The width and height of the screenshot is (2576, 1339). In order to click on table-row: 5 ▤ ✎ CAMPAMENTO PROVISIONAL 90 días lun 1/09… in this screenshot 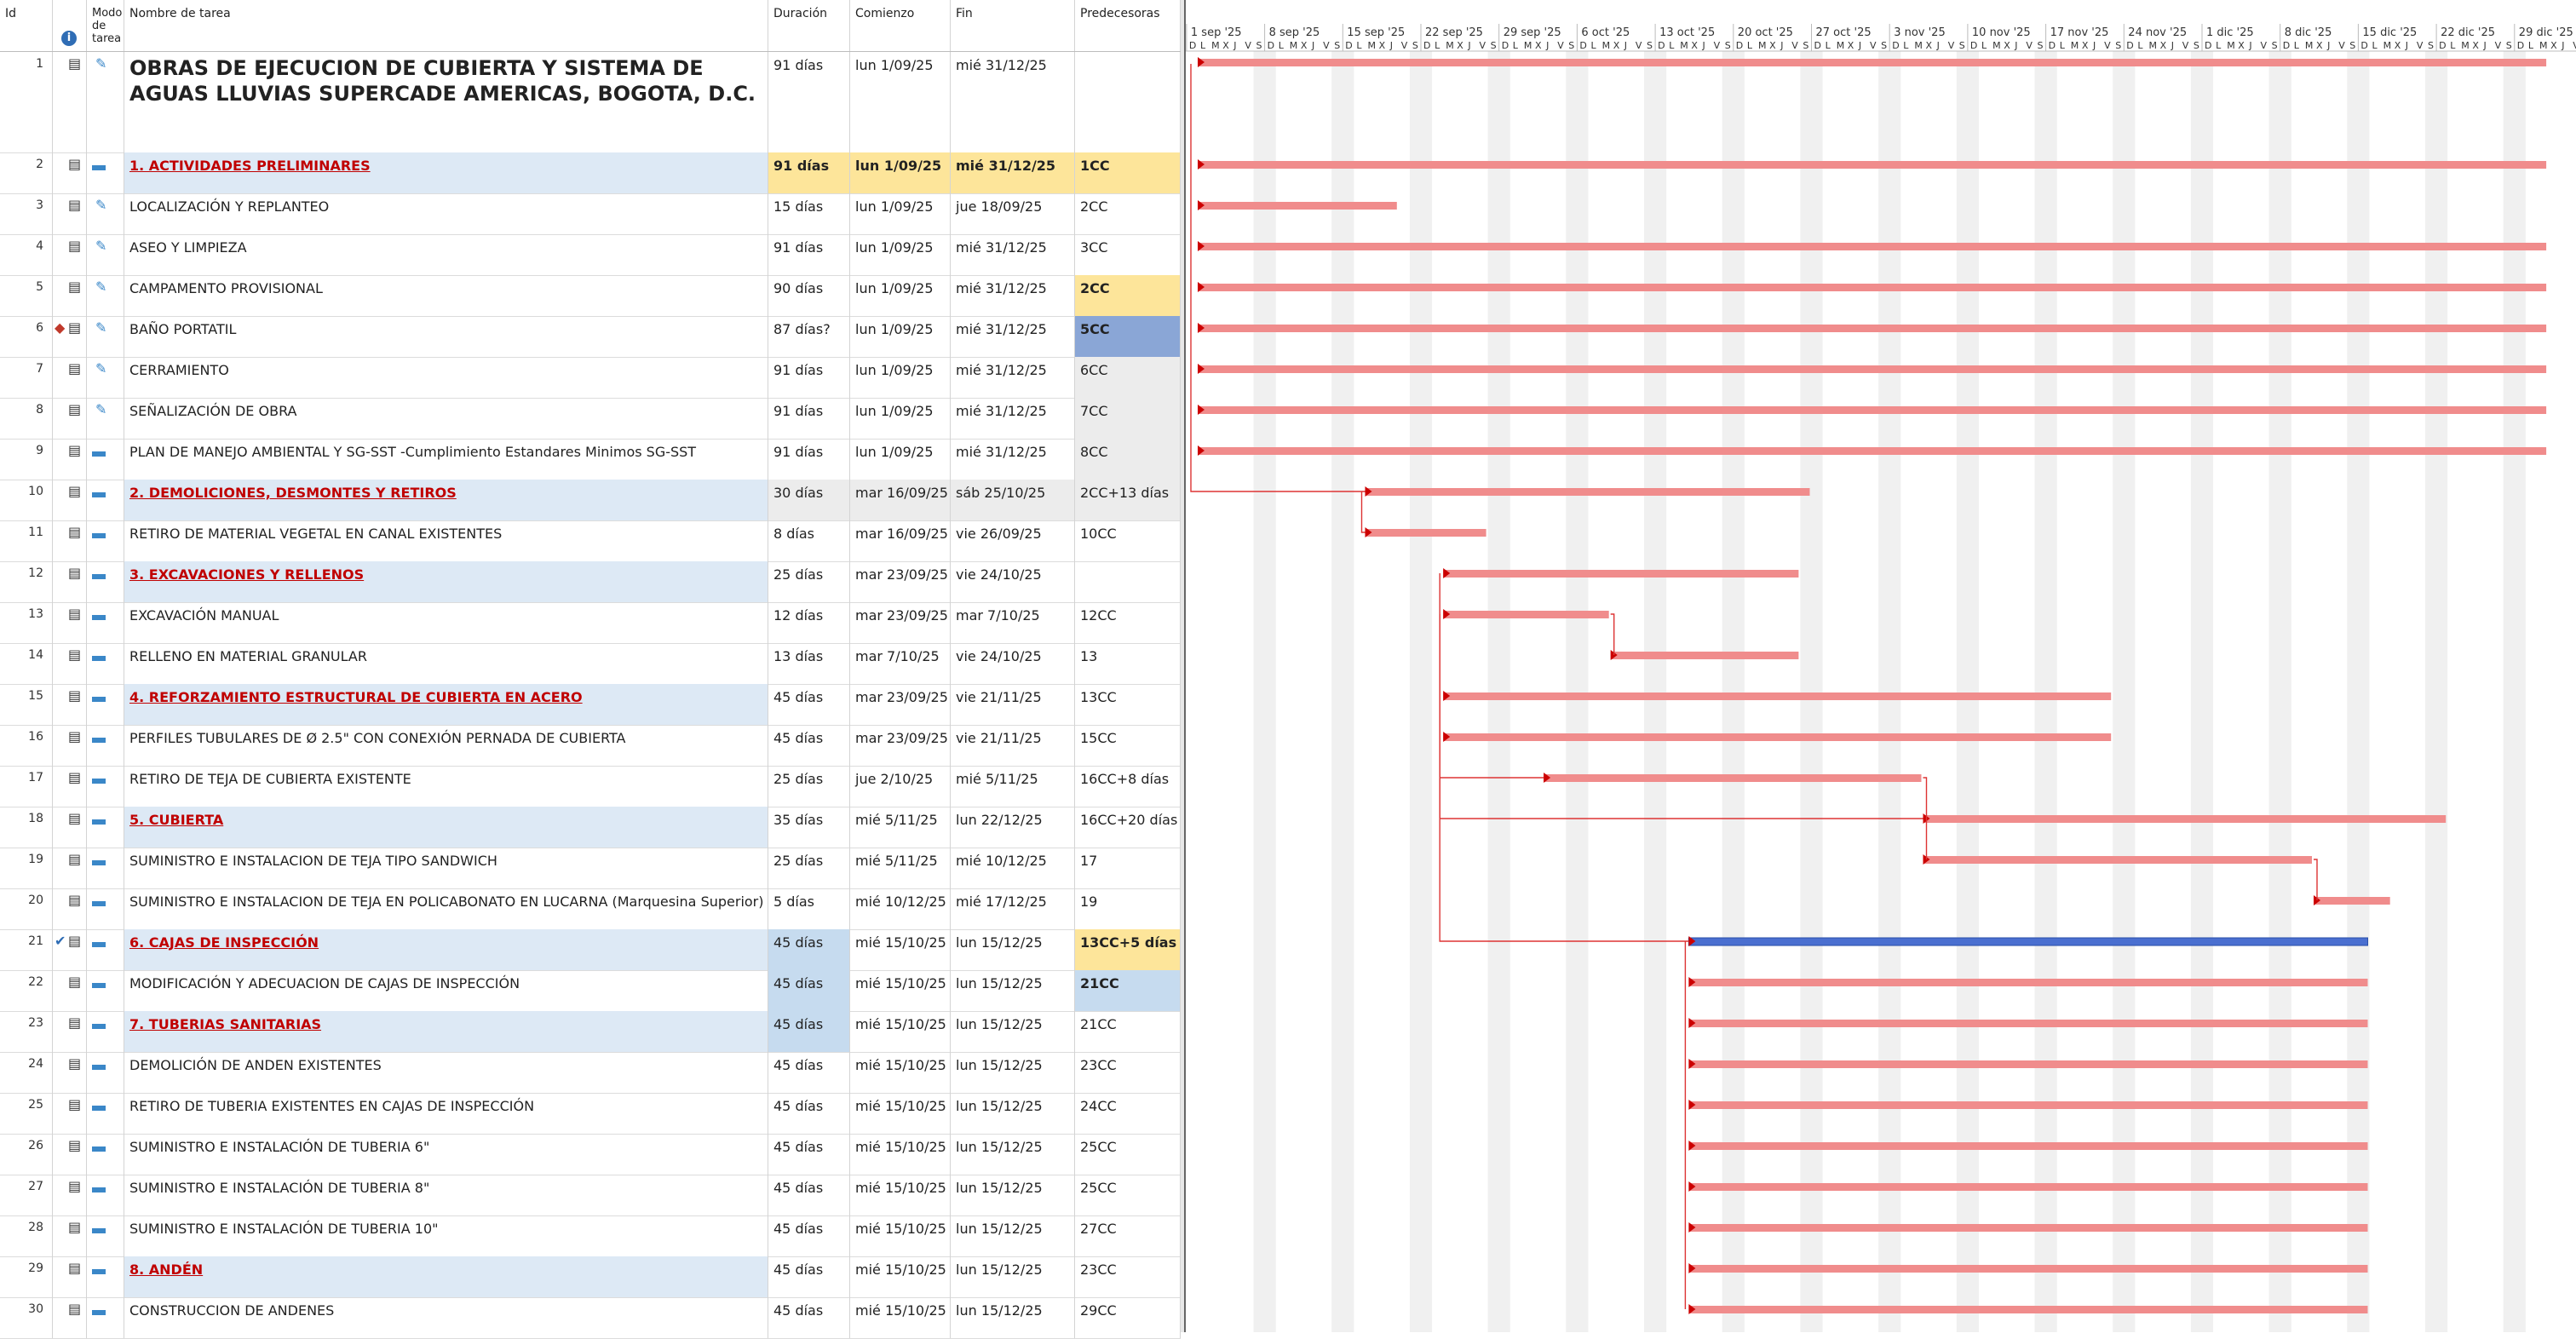, I will do `click(591, 296)`.